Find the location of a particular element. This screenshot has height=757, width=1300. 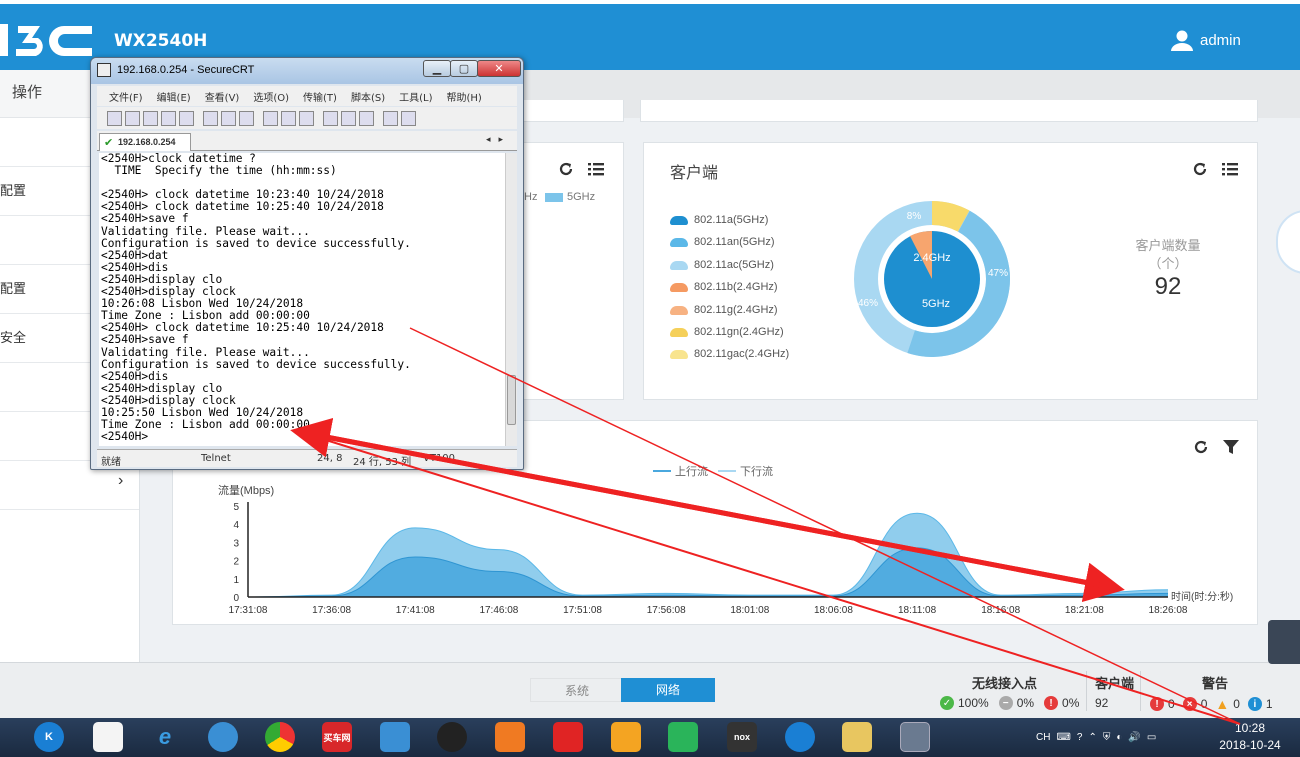

taskbar-app-mail is located at coordinates (395, 737).